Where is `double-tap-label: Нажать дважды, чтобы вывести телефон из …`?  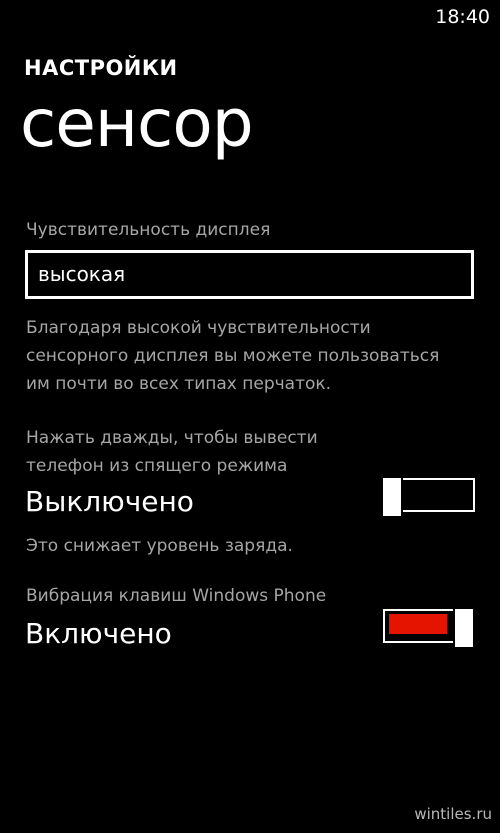
double-tap-label: Нажать дважды, чтобы вывести телефон из … is located at coordinates (172, 452).